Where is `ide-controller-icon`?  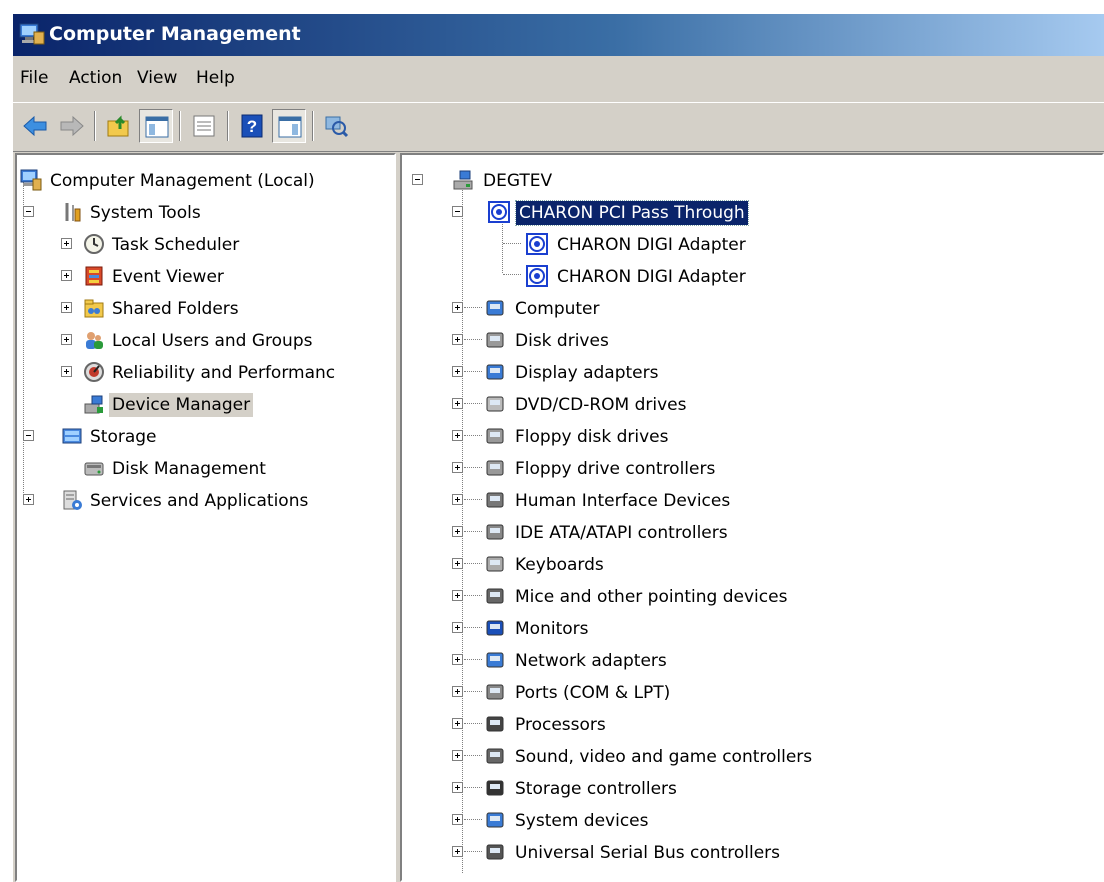 ide-controller-icon is located at coordinates (495, 532).